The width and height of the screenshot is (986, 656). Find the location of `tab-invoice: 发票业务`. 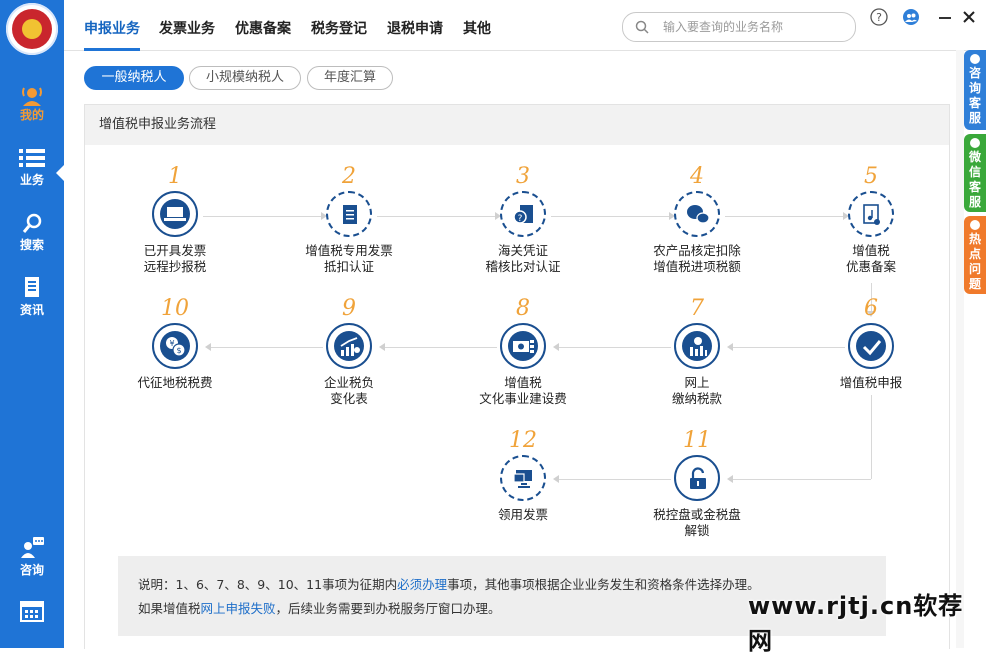

tab-invoice: 发票业务 is located at coordinates (187, 33).